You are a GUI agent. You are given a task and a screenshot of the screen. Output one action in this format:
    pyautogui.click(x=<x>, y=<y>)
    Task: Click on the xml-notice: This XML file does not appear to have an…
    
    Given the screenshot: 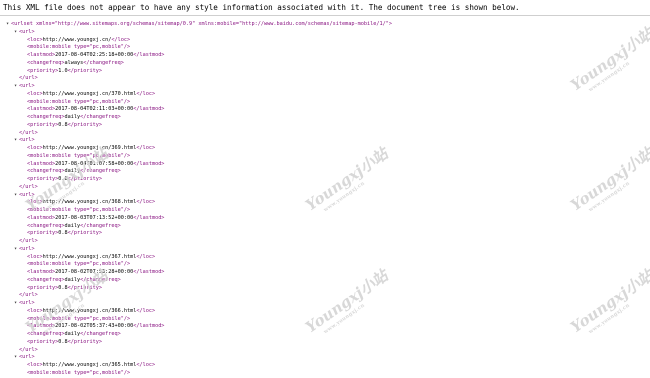 What is the action you would take?
    pyautogui.click(x=325, y=8)
    